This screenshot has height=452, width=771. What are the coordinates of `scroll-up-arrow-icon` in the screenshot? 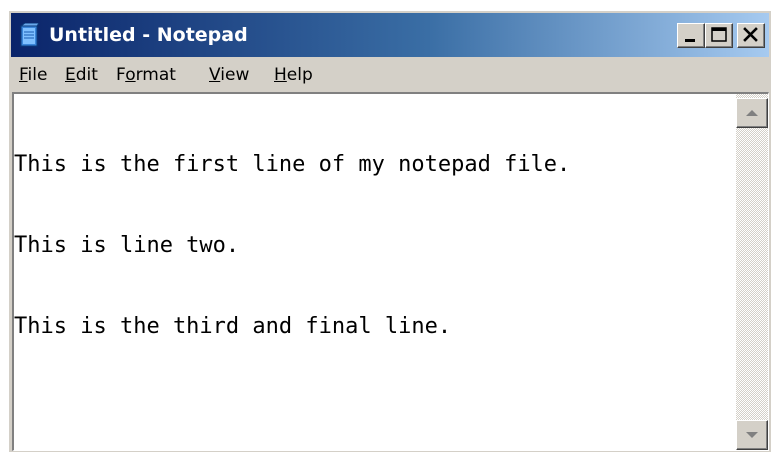 It's located at (752, 113).